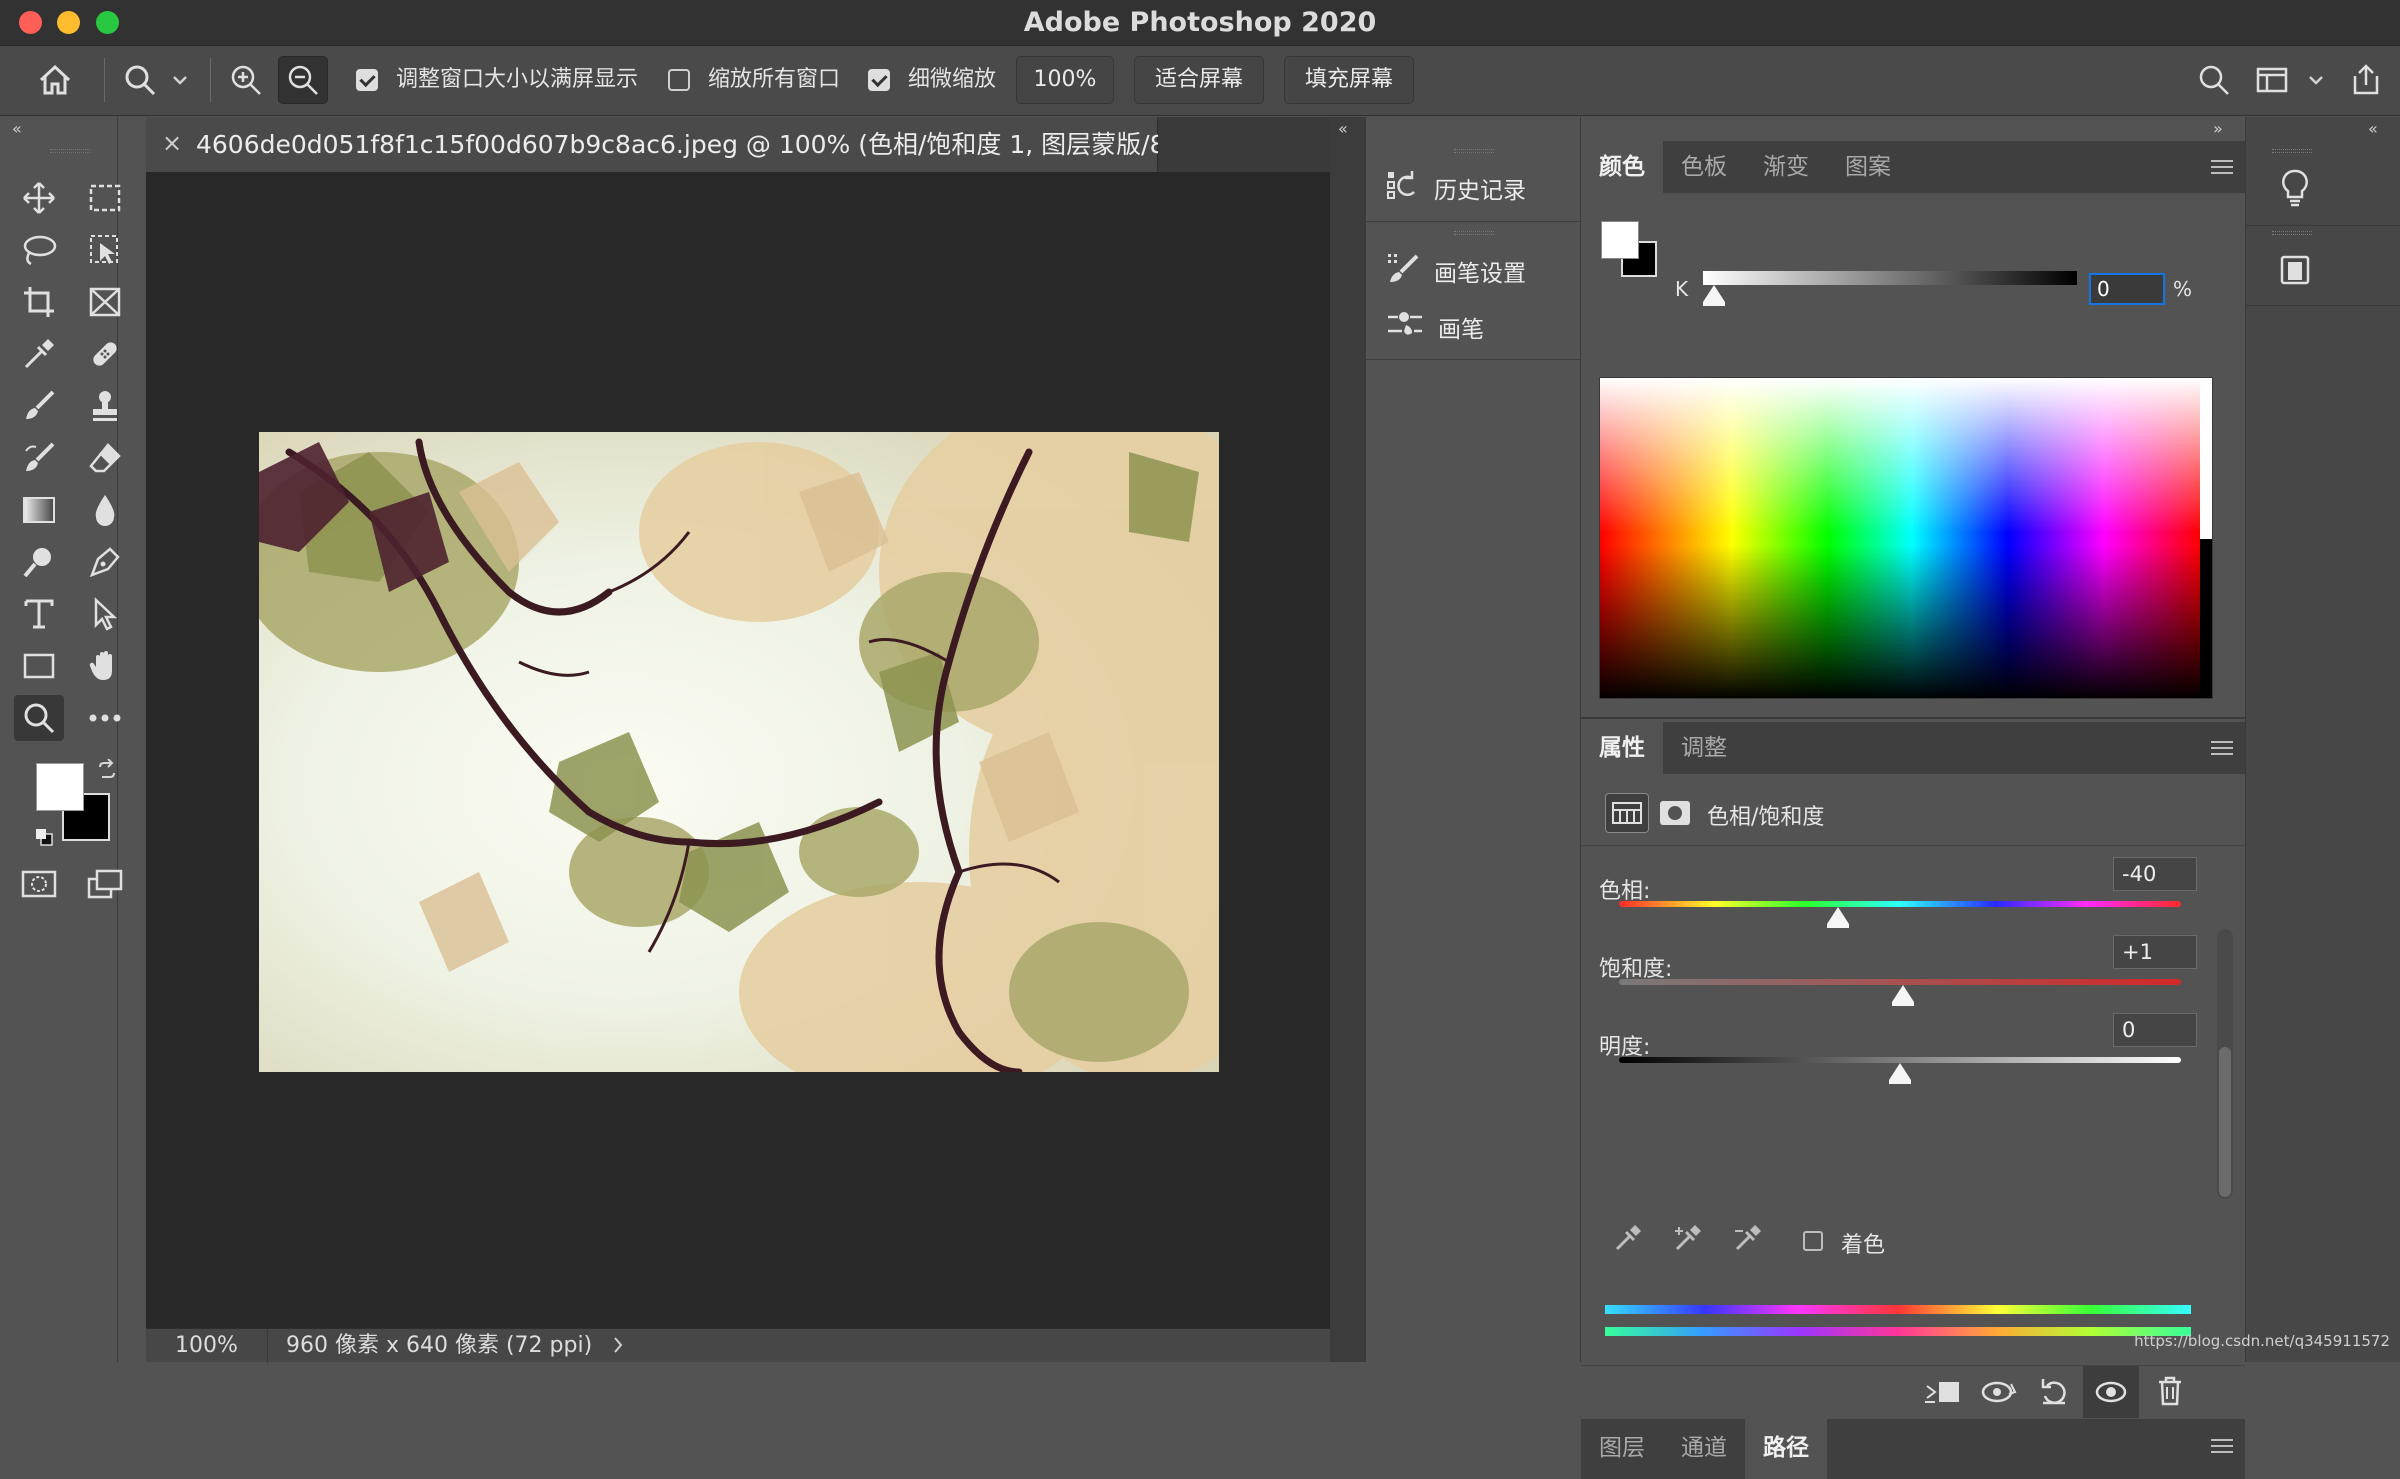 The width and height of the screenshot is (2400, 1479). Describe the element at coordinates (2316, 80) in the screenshot. I see `workspace-chevron-down-icon` at that location.